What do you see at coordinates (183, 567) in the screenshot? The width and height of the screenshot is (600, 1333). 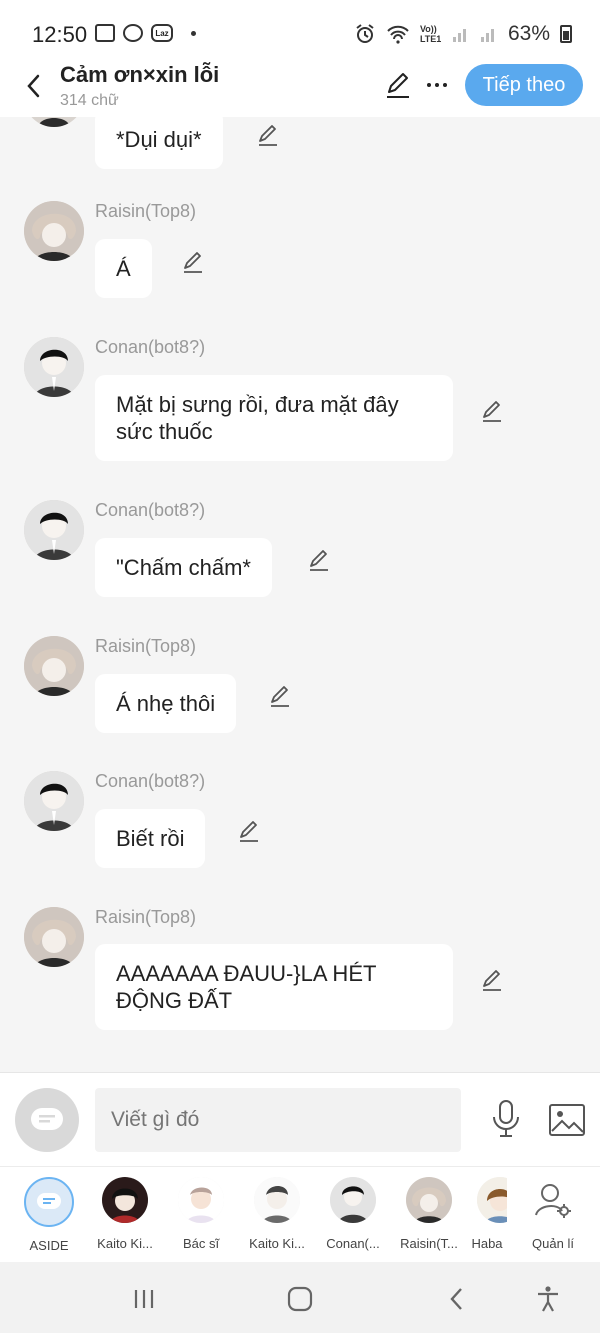 I see `message-bubble: "Chấm chấm*` at bounding box center [183, 567].